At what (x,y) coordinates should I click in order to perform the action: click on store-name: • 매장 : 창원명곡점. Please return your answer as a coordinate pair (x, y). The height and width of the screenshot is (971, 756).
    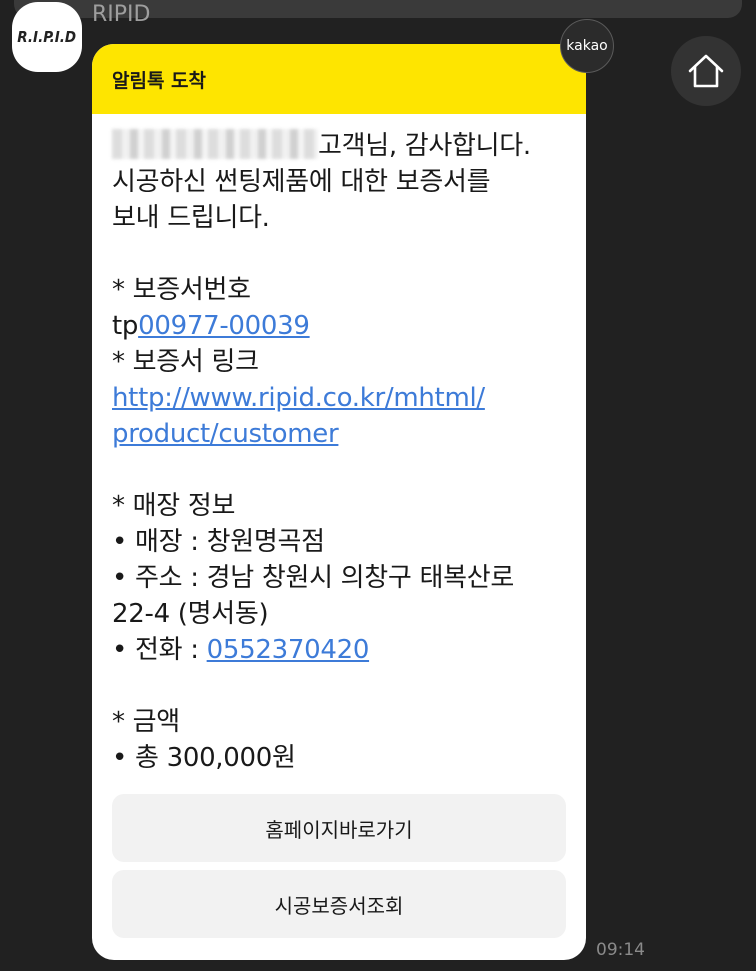
    Looking at the image, I should click on (218, 542).